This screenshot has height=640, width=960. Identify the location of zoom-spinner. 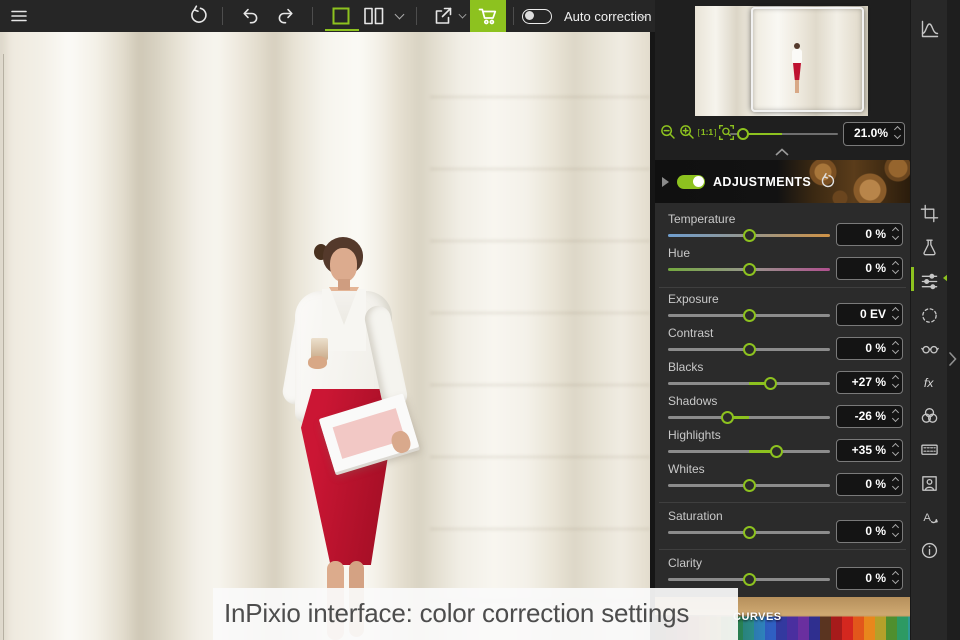
(897, 132).